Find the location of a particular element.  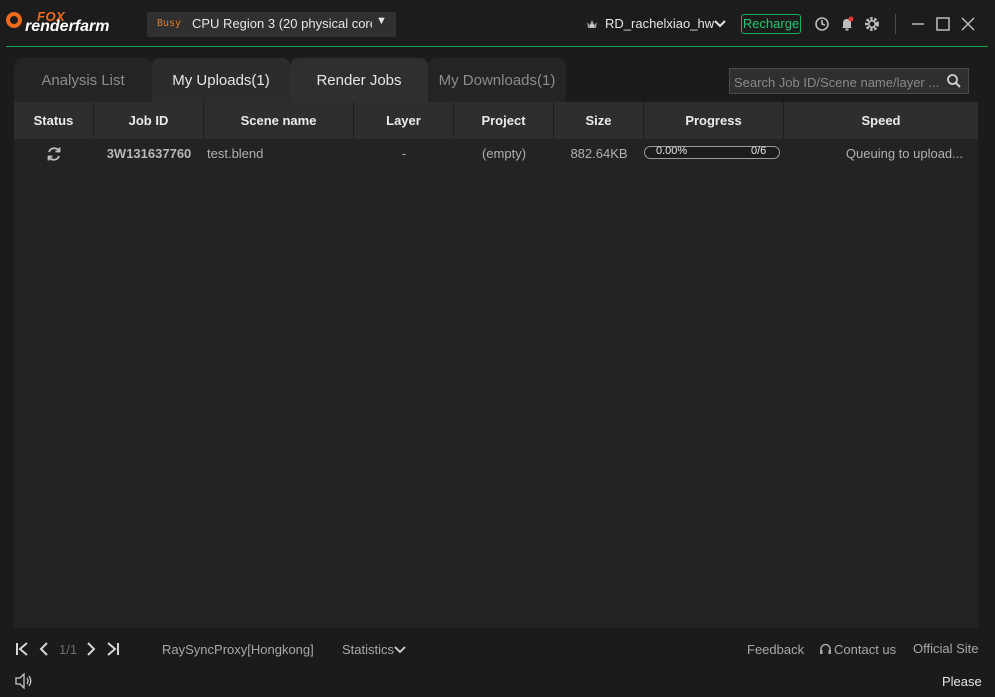

next-page-icon is located at coordinates (91, 649).